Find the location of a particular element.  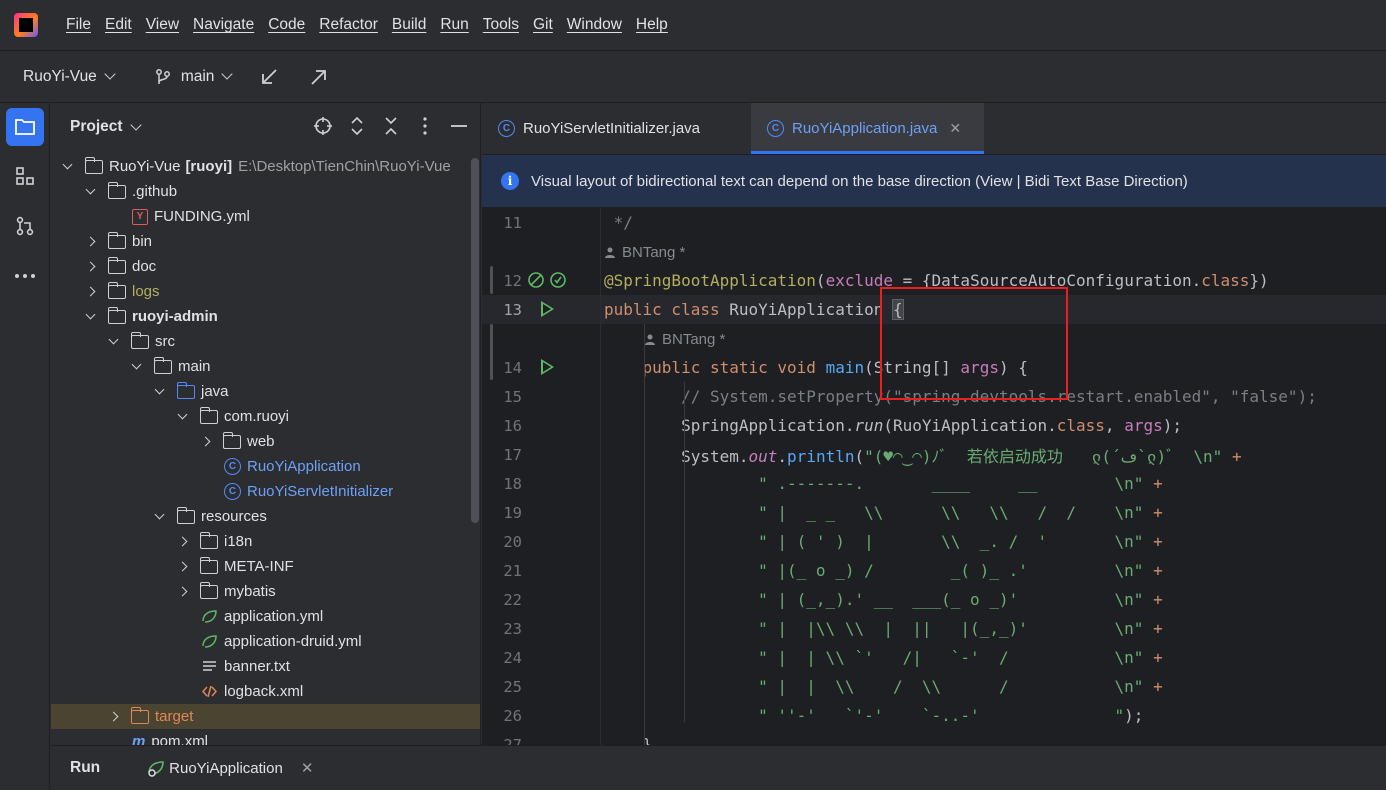

push-icon is located at coordinates (319, 77).